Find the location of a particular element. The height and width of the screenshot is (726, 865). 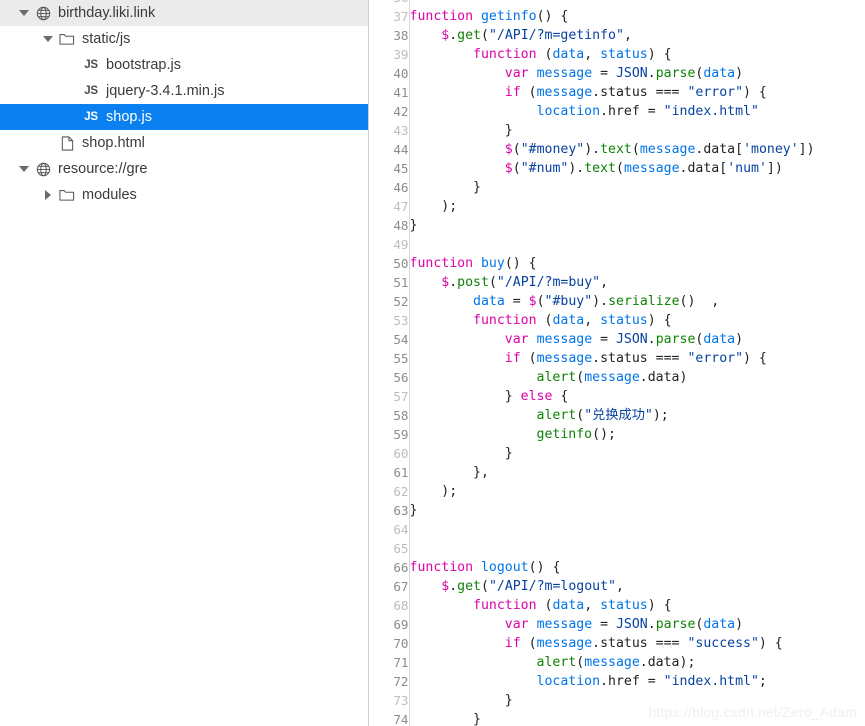

line-source: alert(message.data) is located at coordinates (612, 377).